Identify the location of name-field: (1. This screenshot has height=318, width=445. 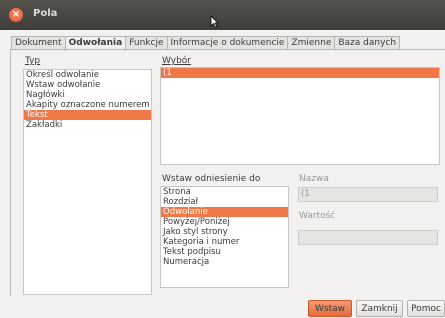
(368, 194).